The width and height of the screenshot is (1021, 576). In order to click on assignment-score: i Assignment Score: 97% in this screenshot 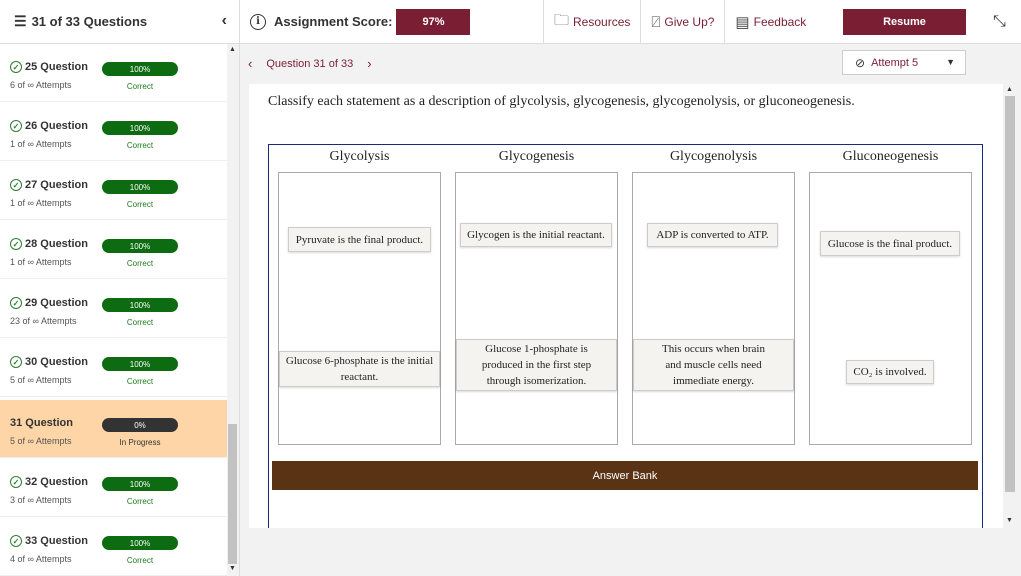, I will do `click(355, 22)`.